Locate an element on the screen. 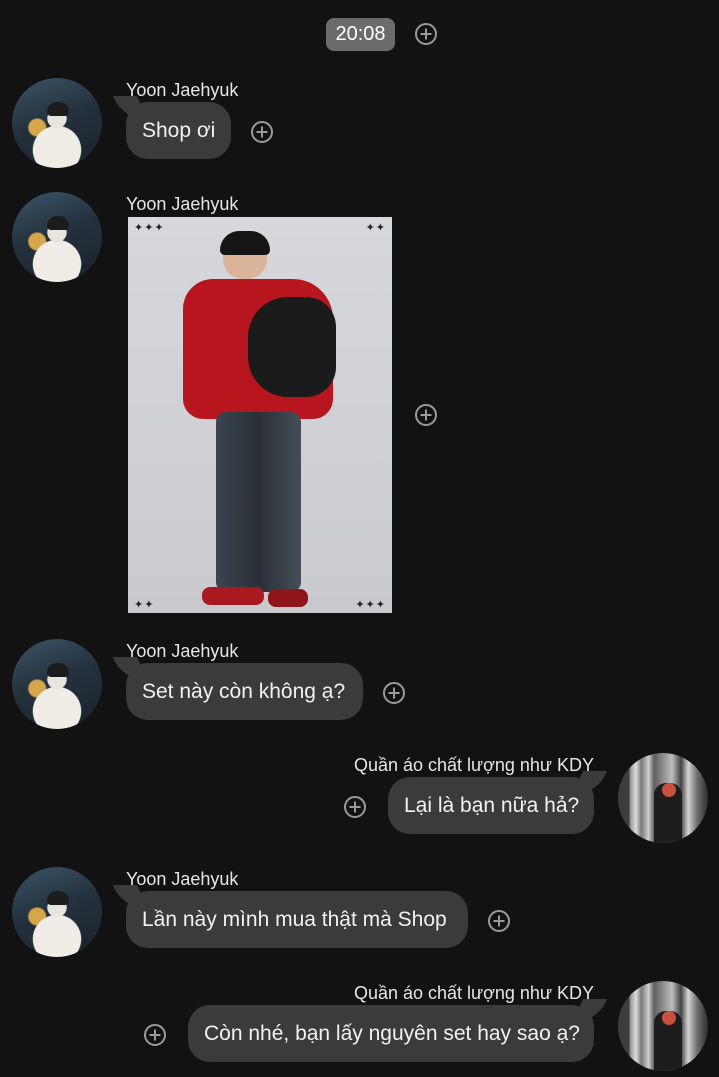 Image resolution: width=719 pixels, height=1077 pixels. timestamp-badge: 20:08 is located at coordinates (360, 34).